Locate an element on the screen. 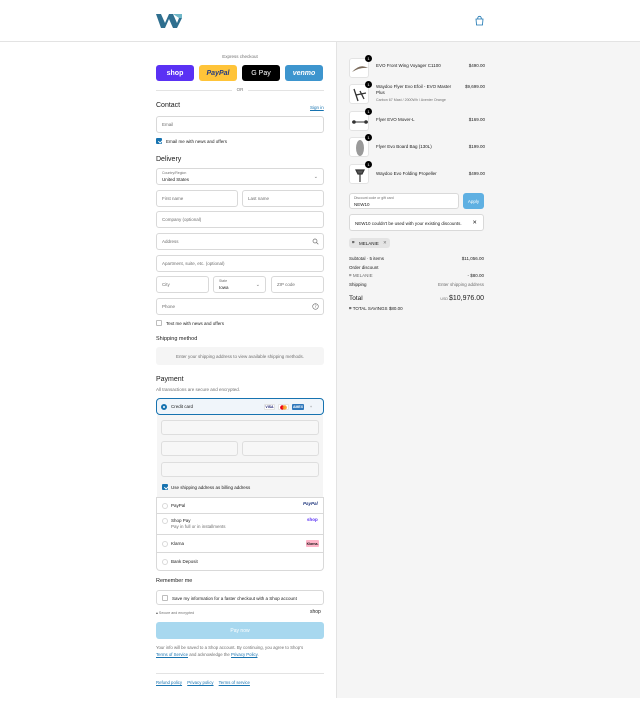 The height and width of the screenshot is (725, 640). express-checkout-label: Express checkout is located at coordinates (240, 56).